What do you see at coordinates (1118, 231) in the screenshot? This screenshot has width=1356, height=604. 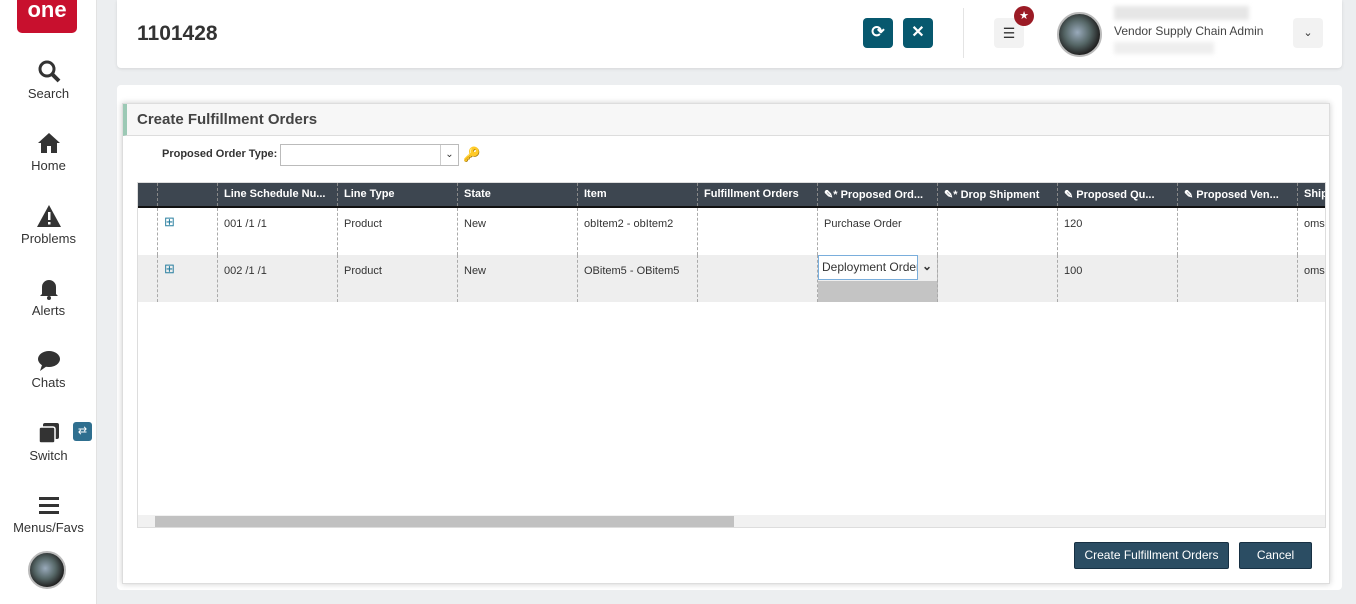 I see `cell-qty: 120` at bounding box center [1118, 231].